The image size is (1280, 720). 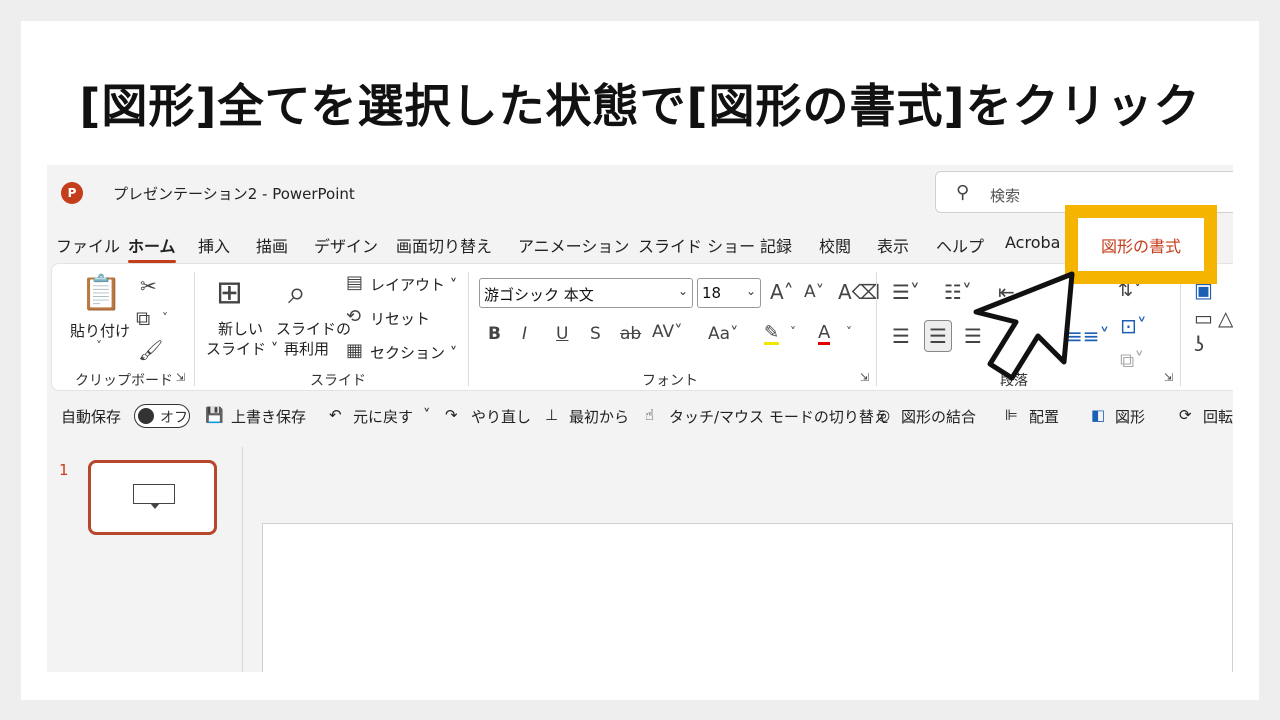 I want to click on tab-acrobat: Acroba, so click(x=1032, y=242).